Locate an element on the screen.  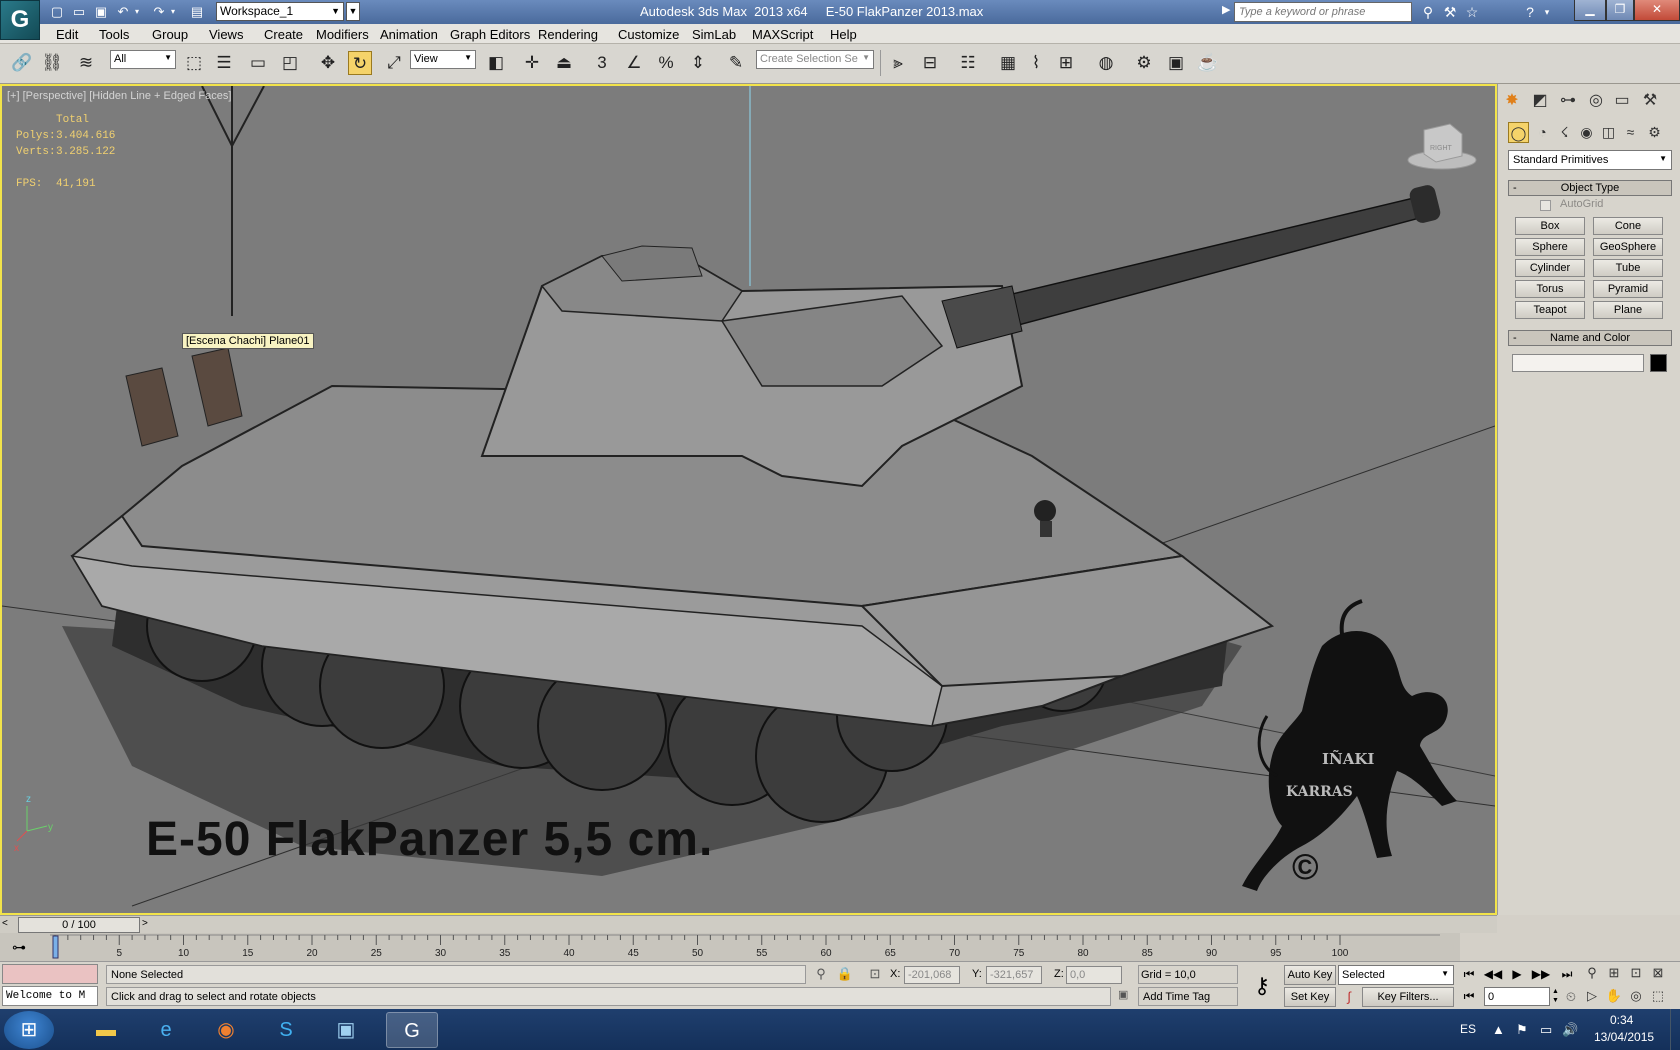
cameras-category-icon: ◉ is located at coordinates (1586, 132).